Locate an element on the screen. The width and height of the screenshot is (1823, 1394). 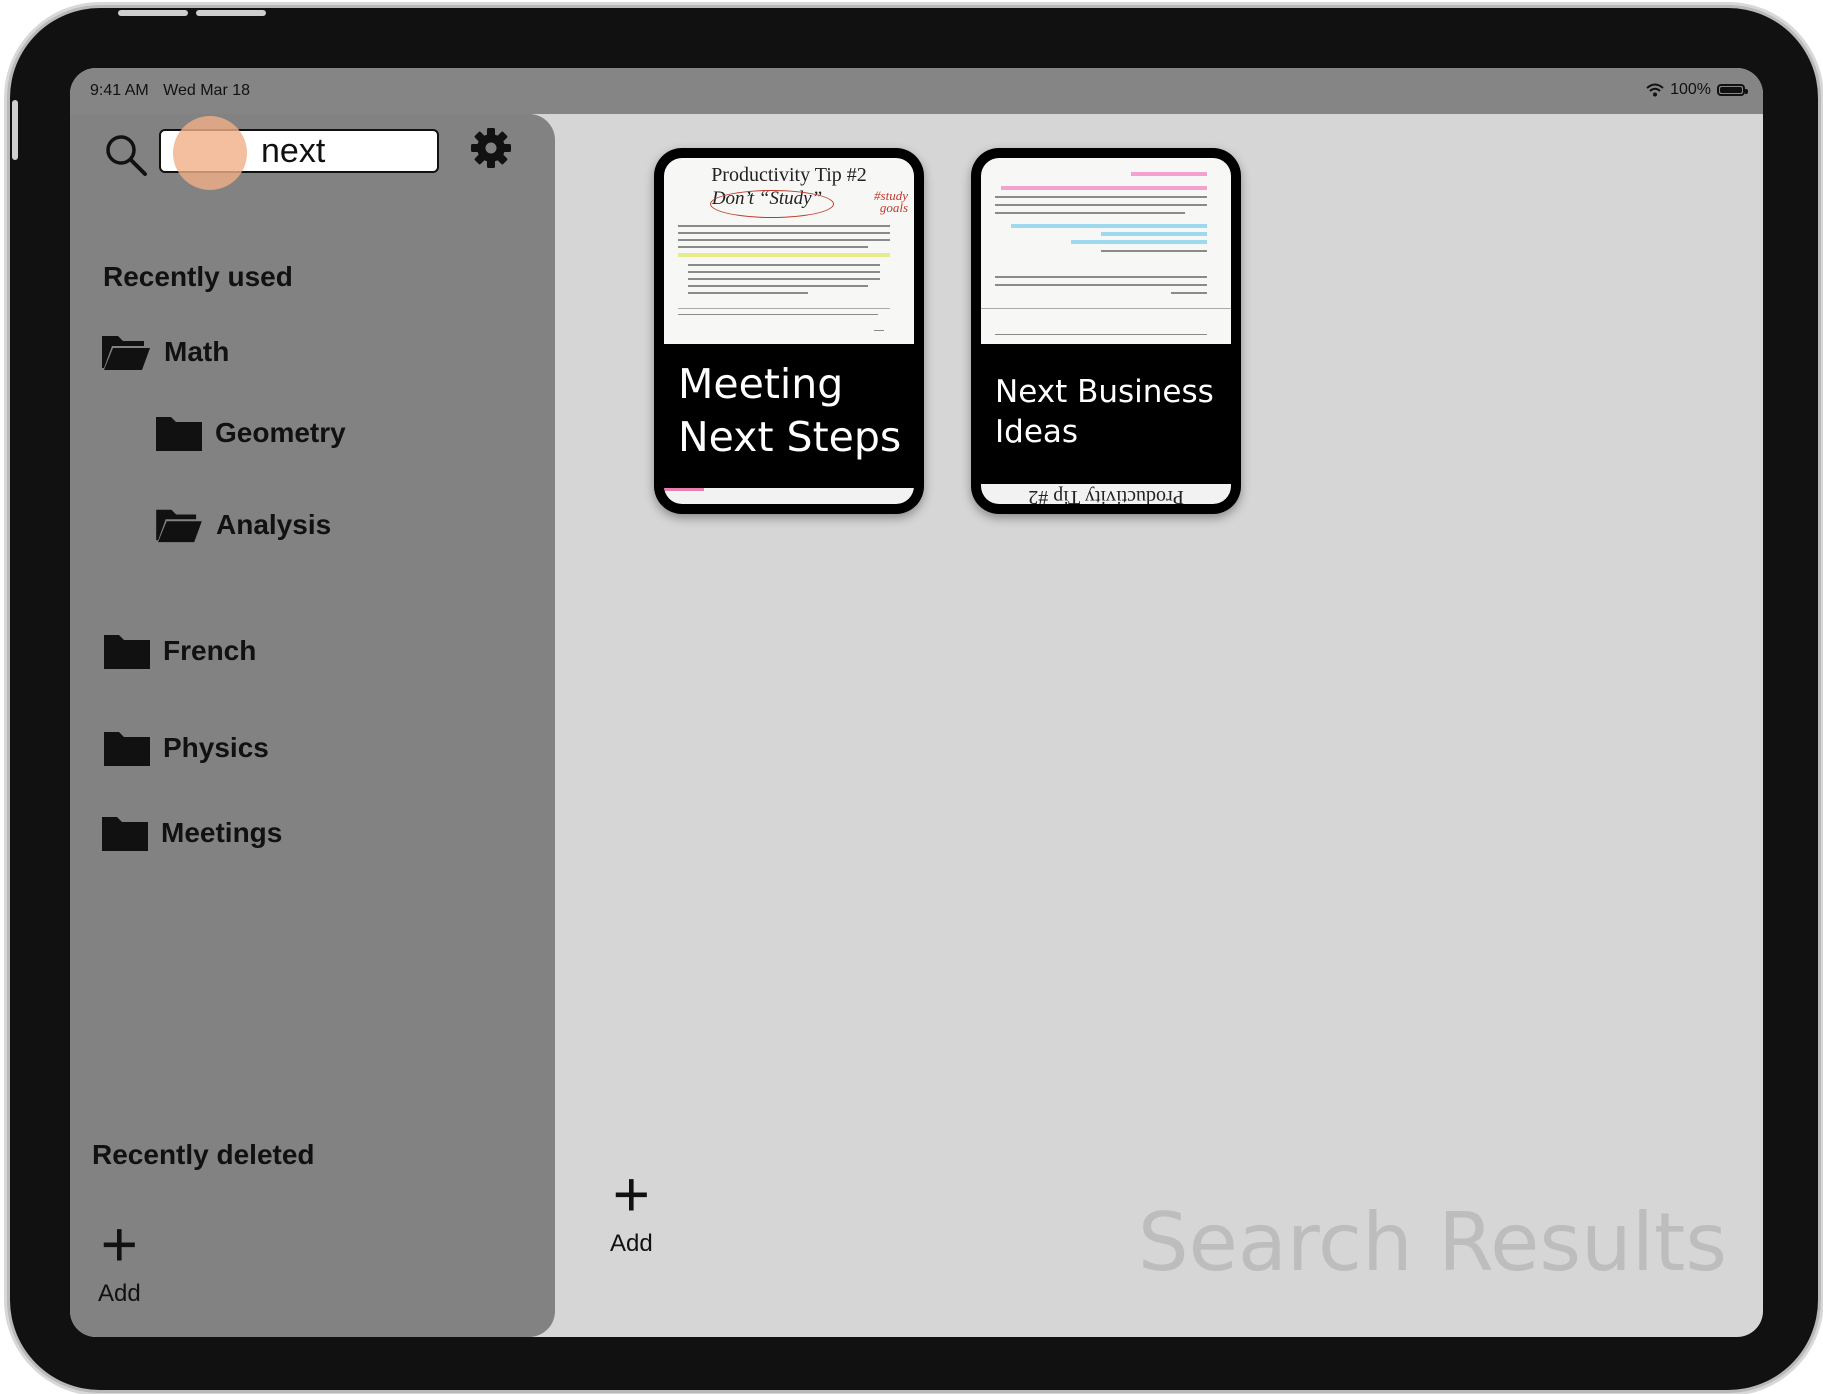
folder-physics: Physics is located at coordinates (186, 748).